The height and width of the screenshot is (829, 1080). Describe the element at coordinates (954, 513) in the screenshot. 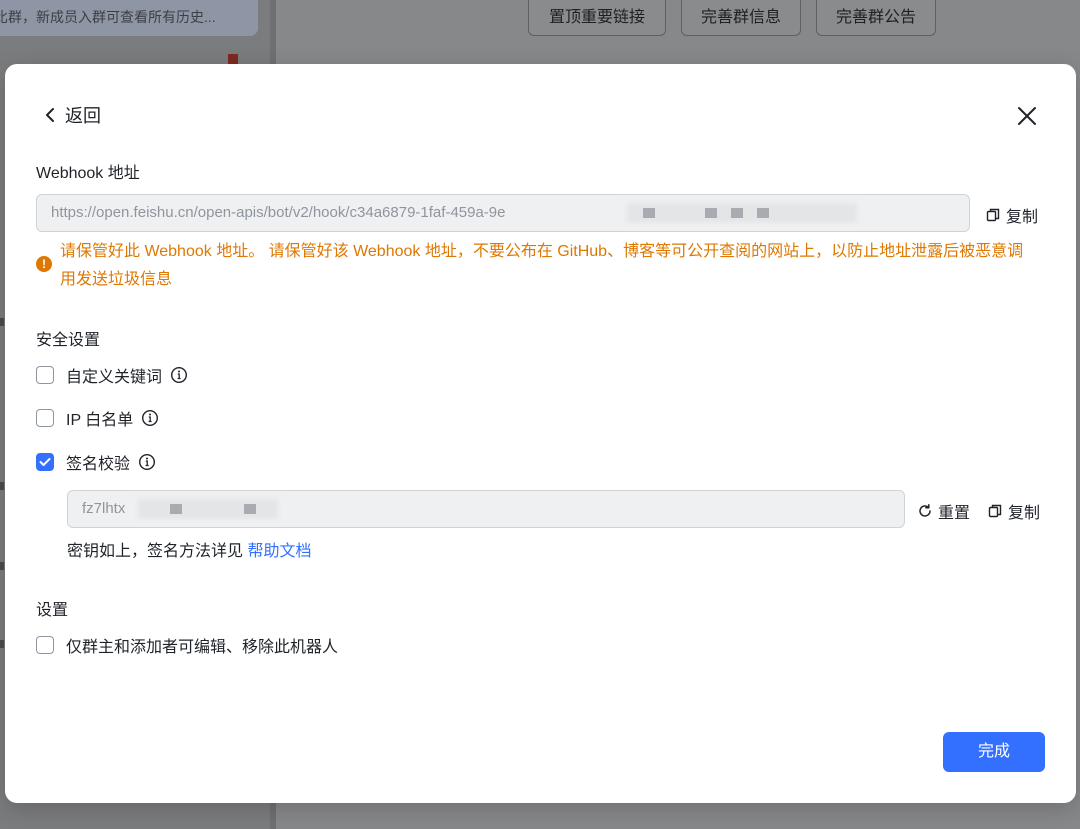

I see `reset-label: 重置` at that location.